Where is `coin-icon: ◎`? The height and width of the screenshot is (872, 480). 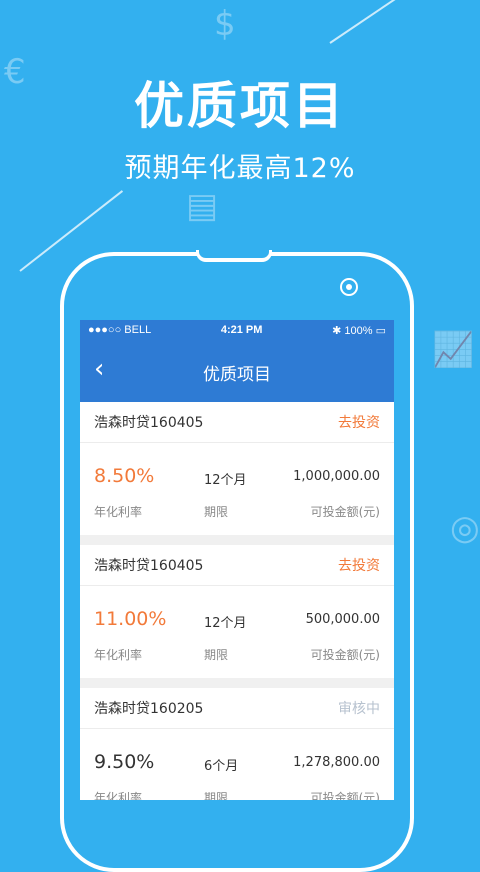 coin-icon: ◎ is located at coordinates (465, 528).